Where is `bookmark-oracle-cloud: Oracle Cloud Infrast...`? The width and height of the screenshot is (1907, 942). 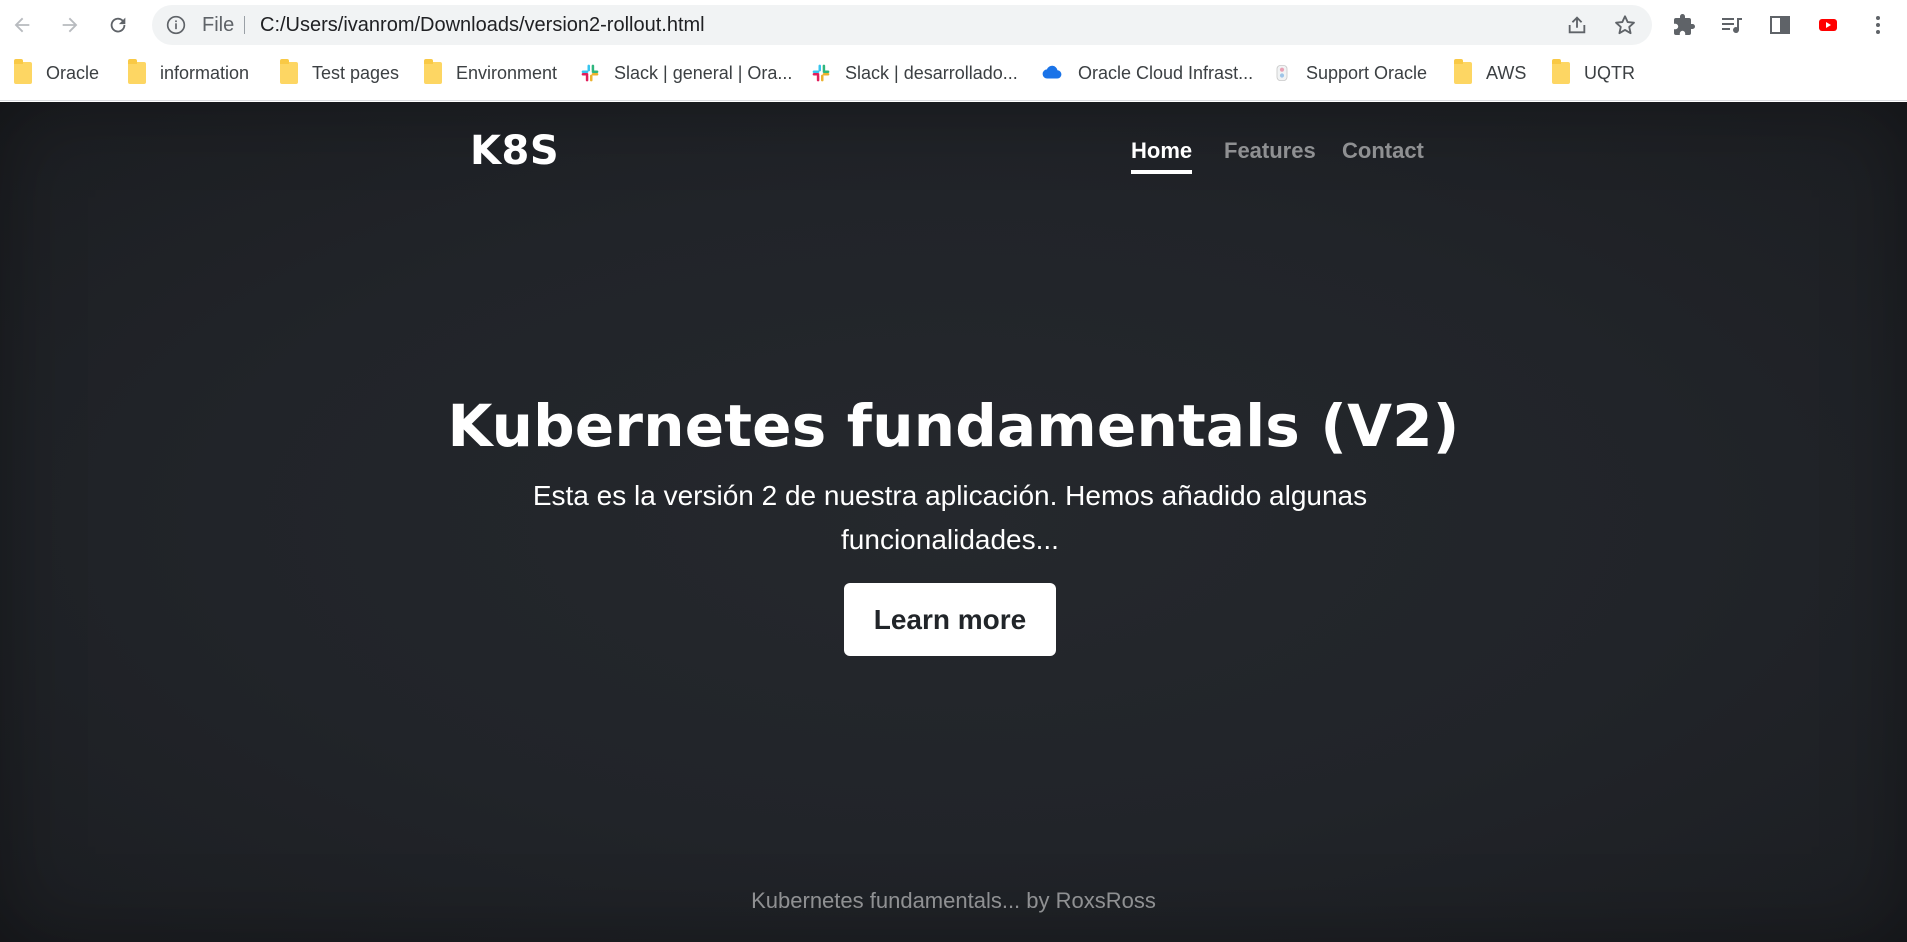 bookmark-oracle-cloud: Oracle Cloud Infrast... is located at coordinates (1146, 73).